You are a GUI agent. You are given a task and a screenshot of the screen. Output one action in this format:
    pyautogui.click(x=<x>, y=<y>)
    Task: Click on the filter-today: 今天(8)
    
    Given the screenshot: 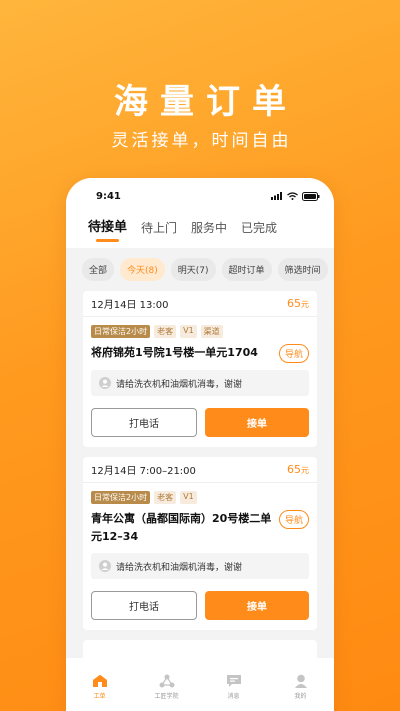 What is the action you would take?
    pyautogui.click(x=142, y=269)
    